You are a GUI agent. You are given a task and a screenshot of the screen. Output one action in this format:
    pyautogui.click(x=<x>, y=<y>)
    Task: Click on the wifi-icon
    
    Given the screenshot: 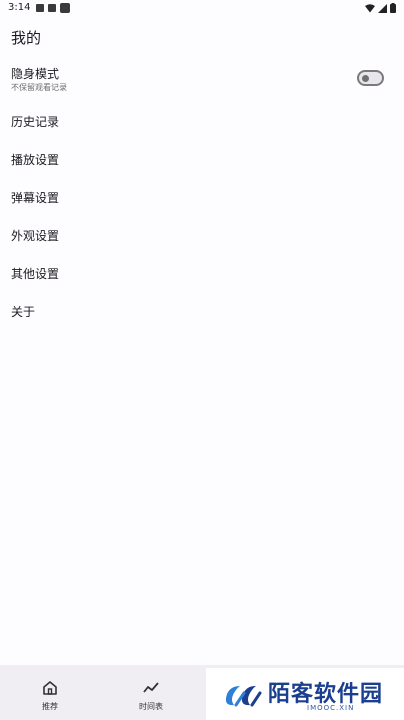 What is the action you would take?
    pyautogui.click(x=370, y=7)
    